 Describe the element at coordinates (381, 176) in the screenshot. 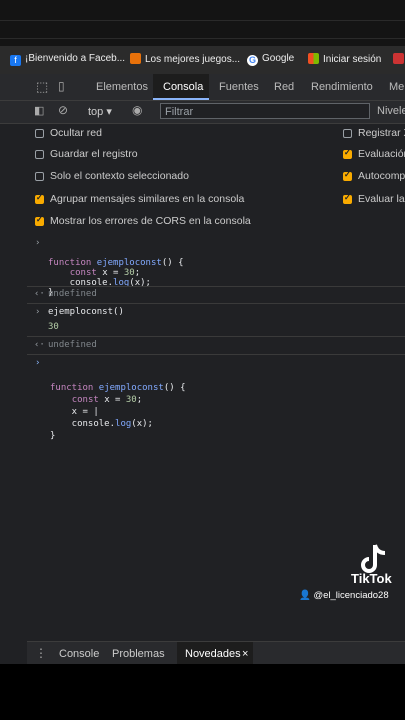

I see `setting-label: Autocomp` at that location.